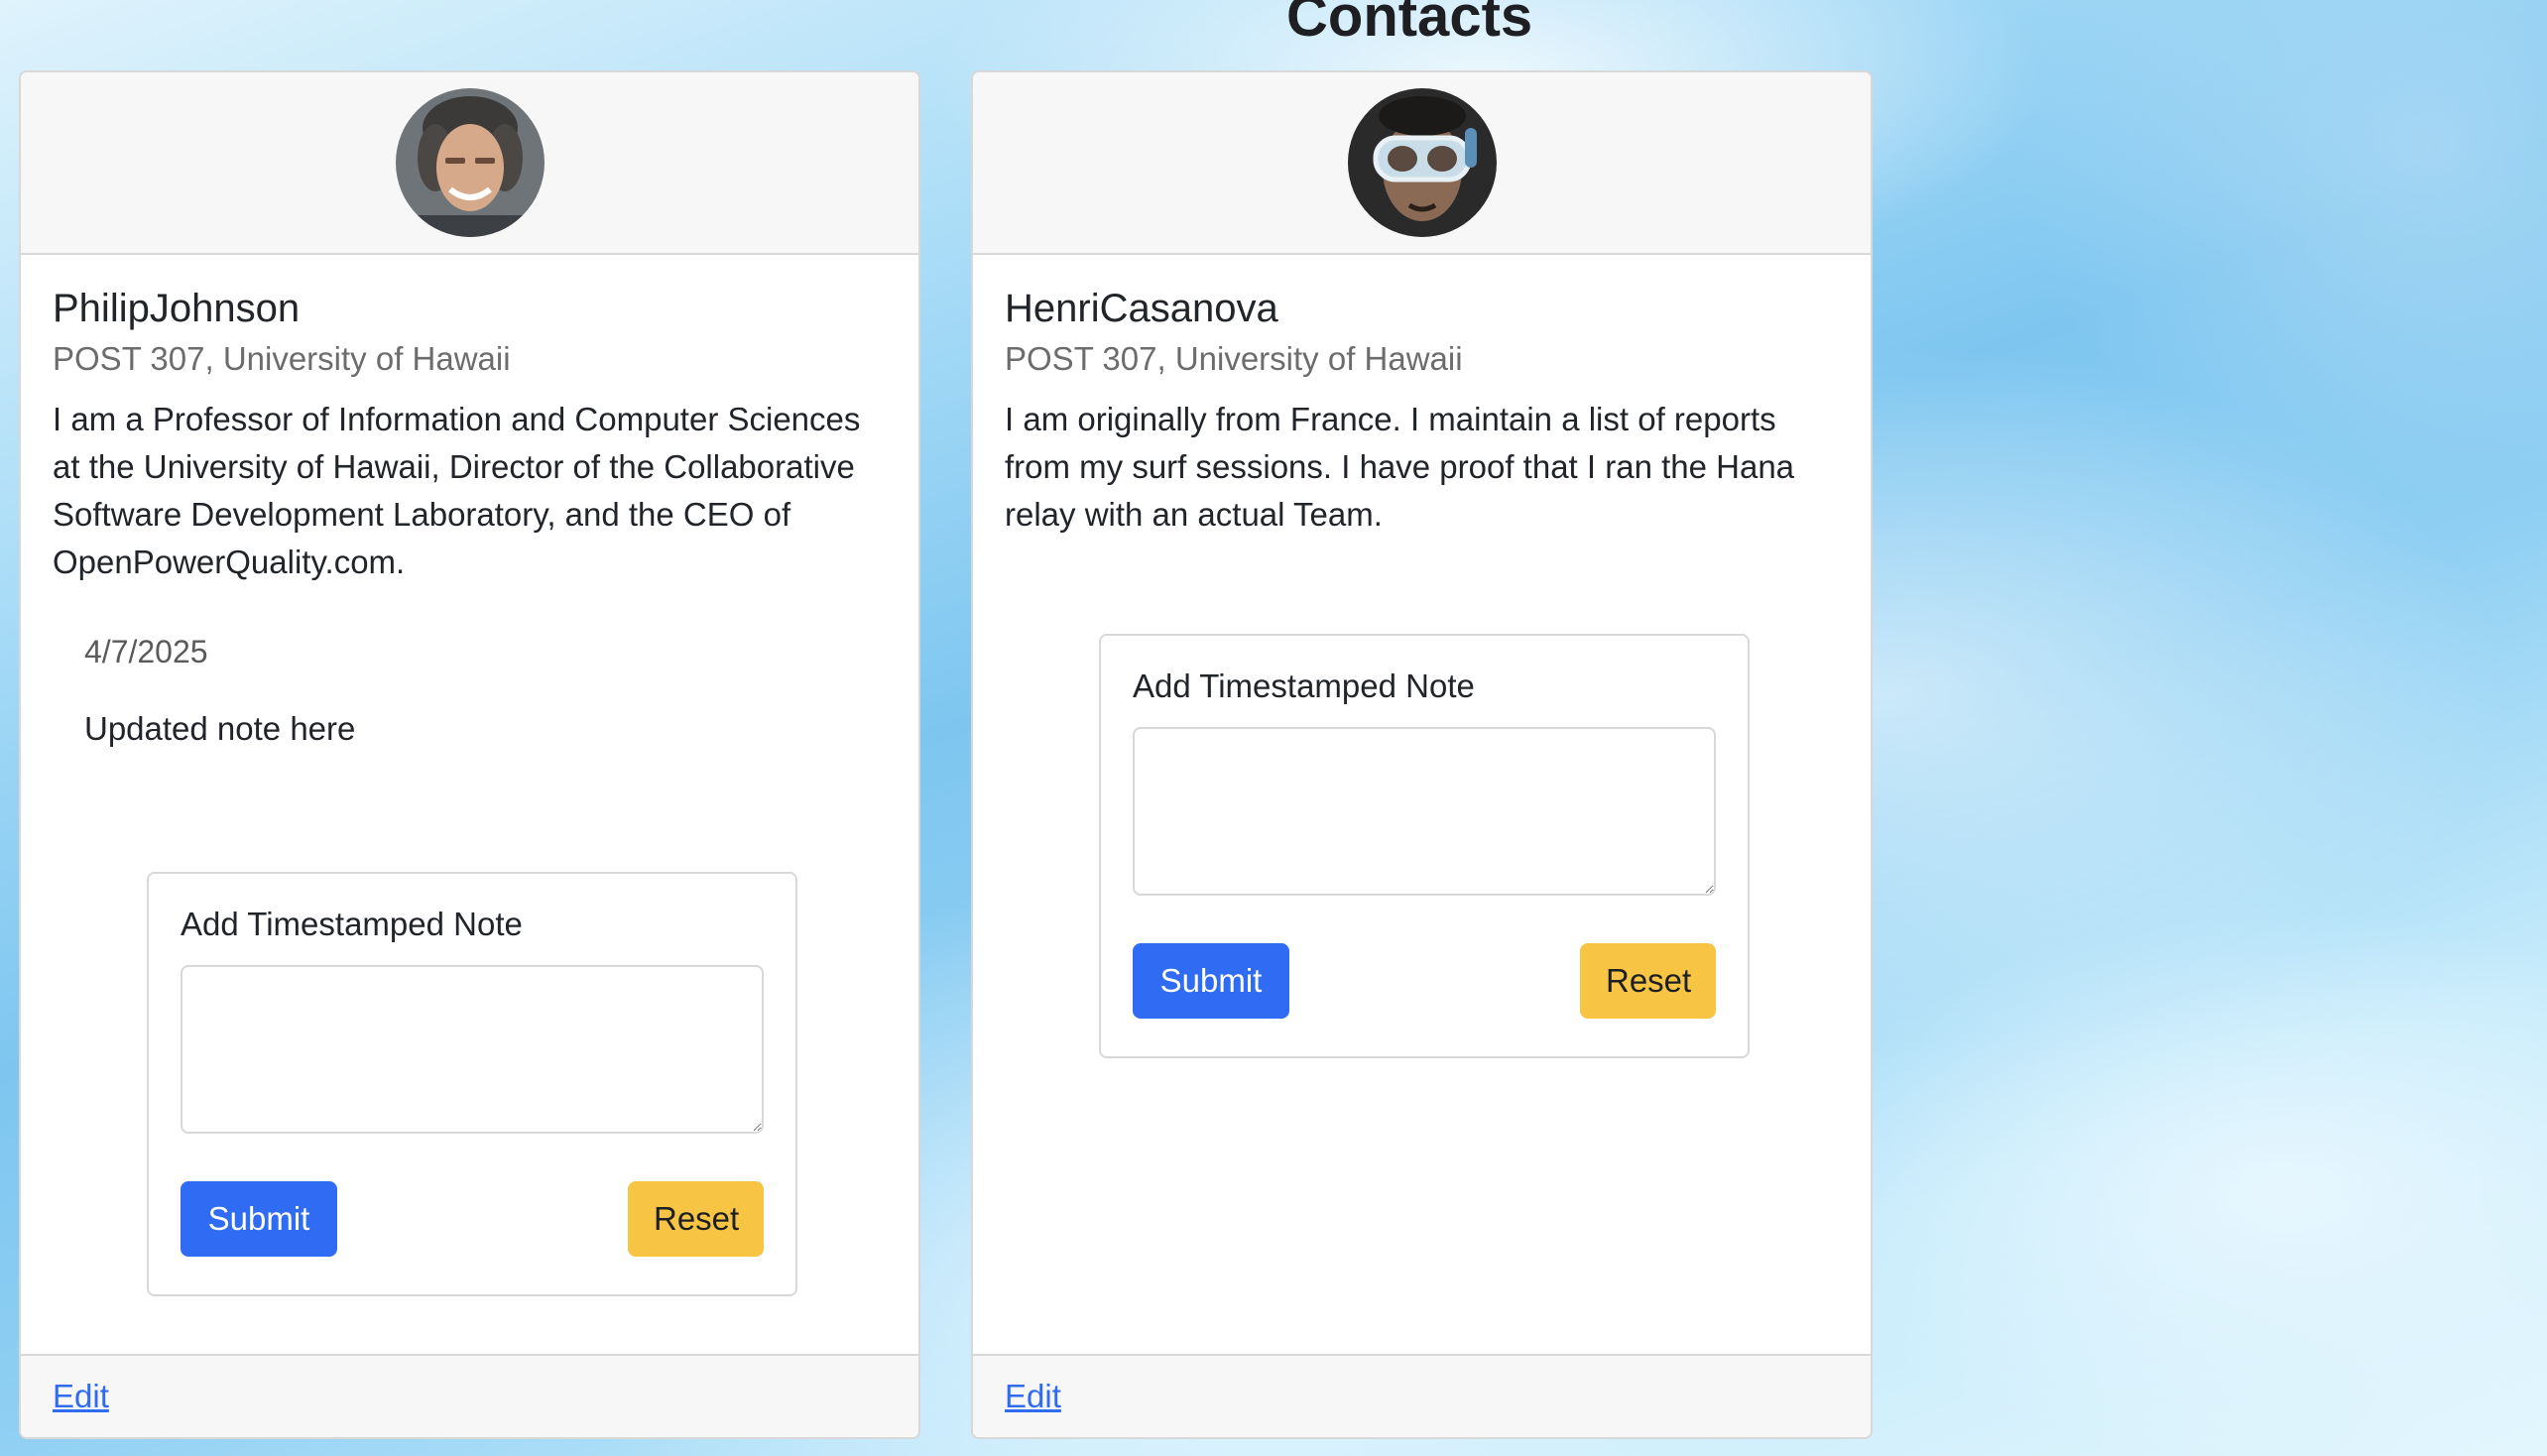 The width and height of the screenshot is (2547, 1456). I want to click on contact-name: HenriCasanova, so click(1141, 308).